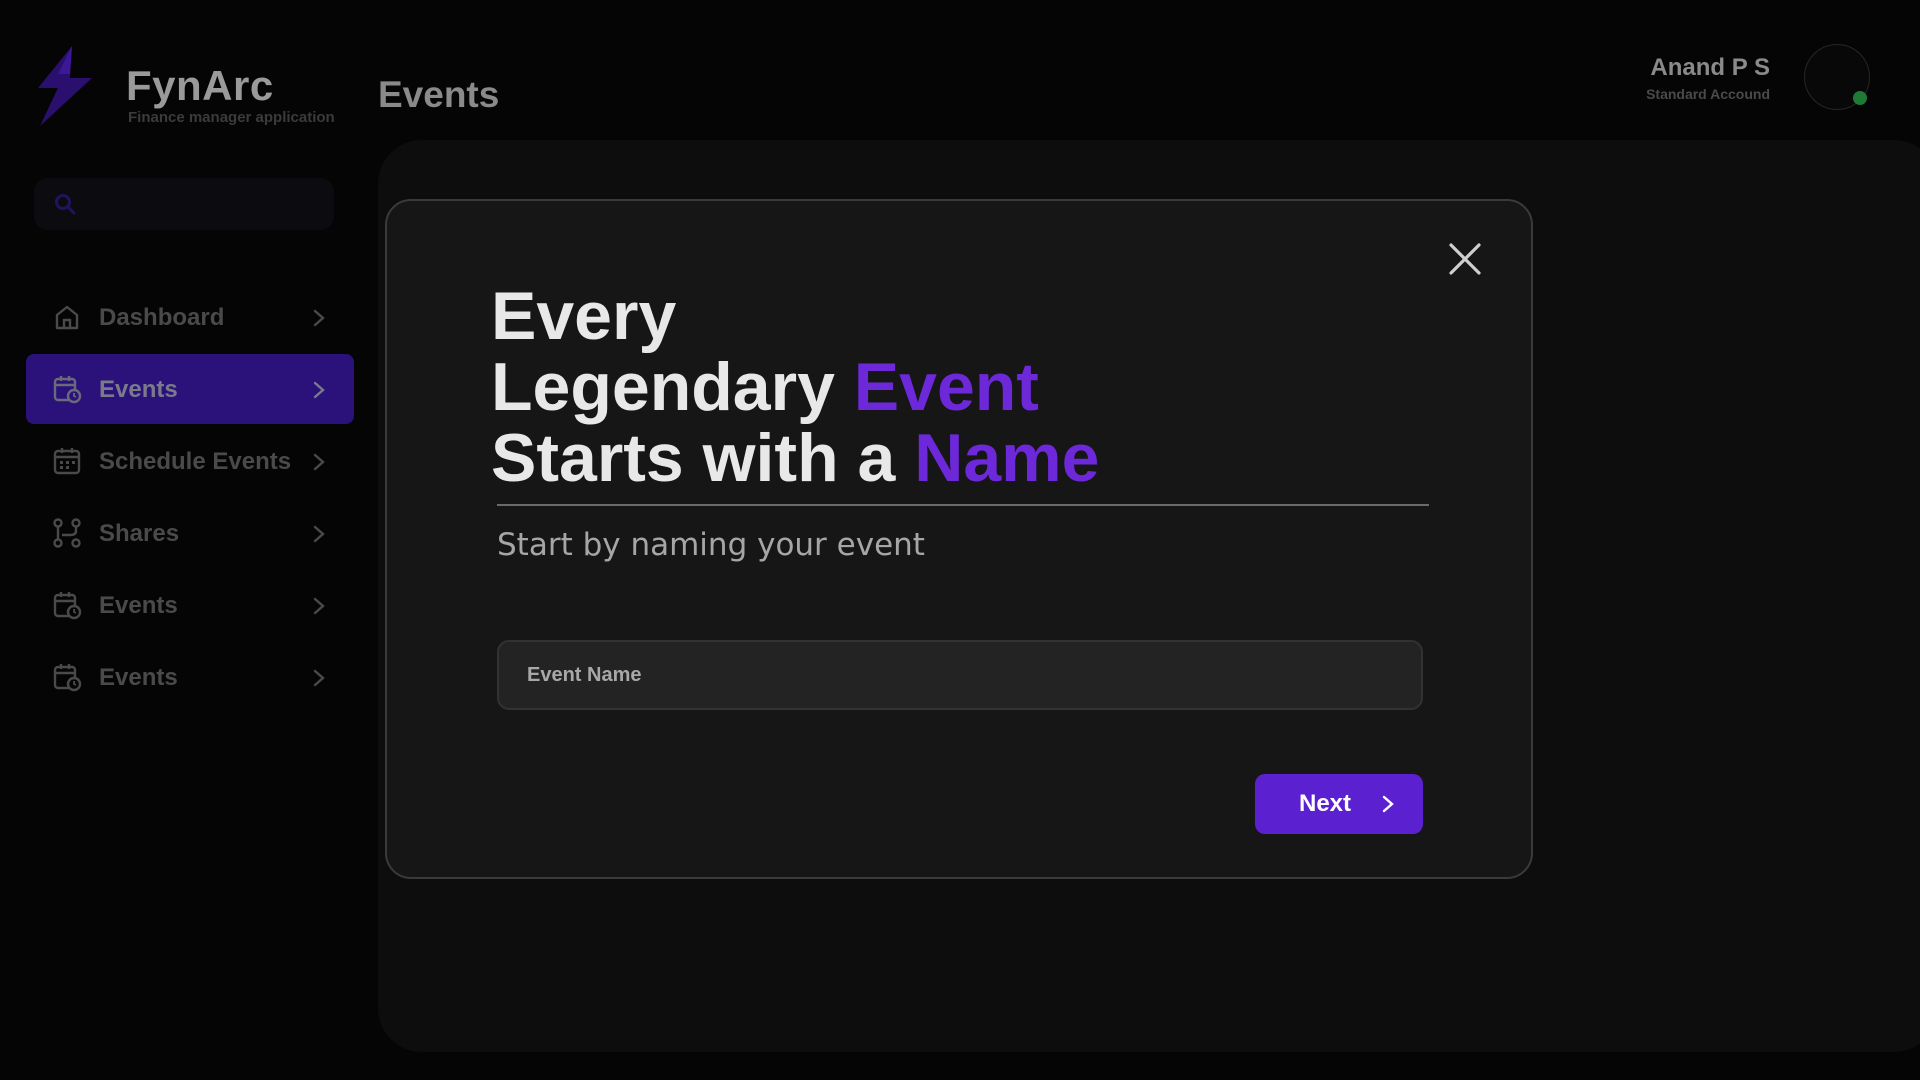 The width and height of the screenshot is (1920, 1080). What do you see at coordinates (703, 458) in the screenshot?
I see `headline-line-3-prefix: Starts with a` at bounding box center [703, 458].